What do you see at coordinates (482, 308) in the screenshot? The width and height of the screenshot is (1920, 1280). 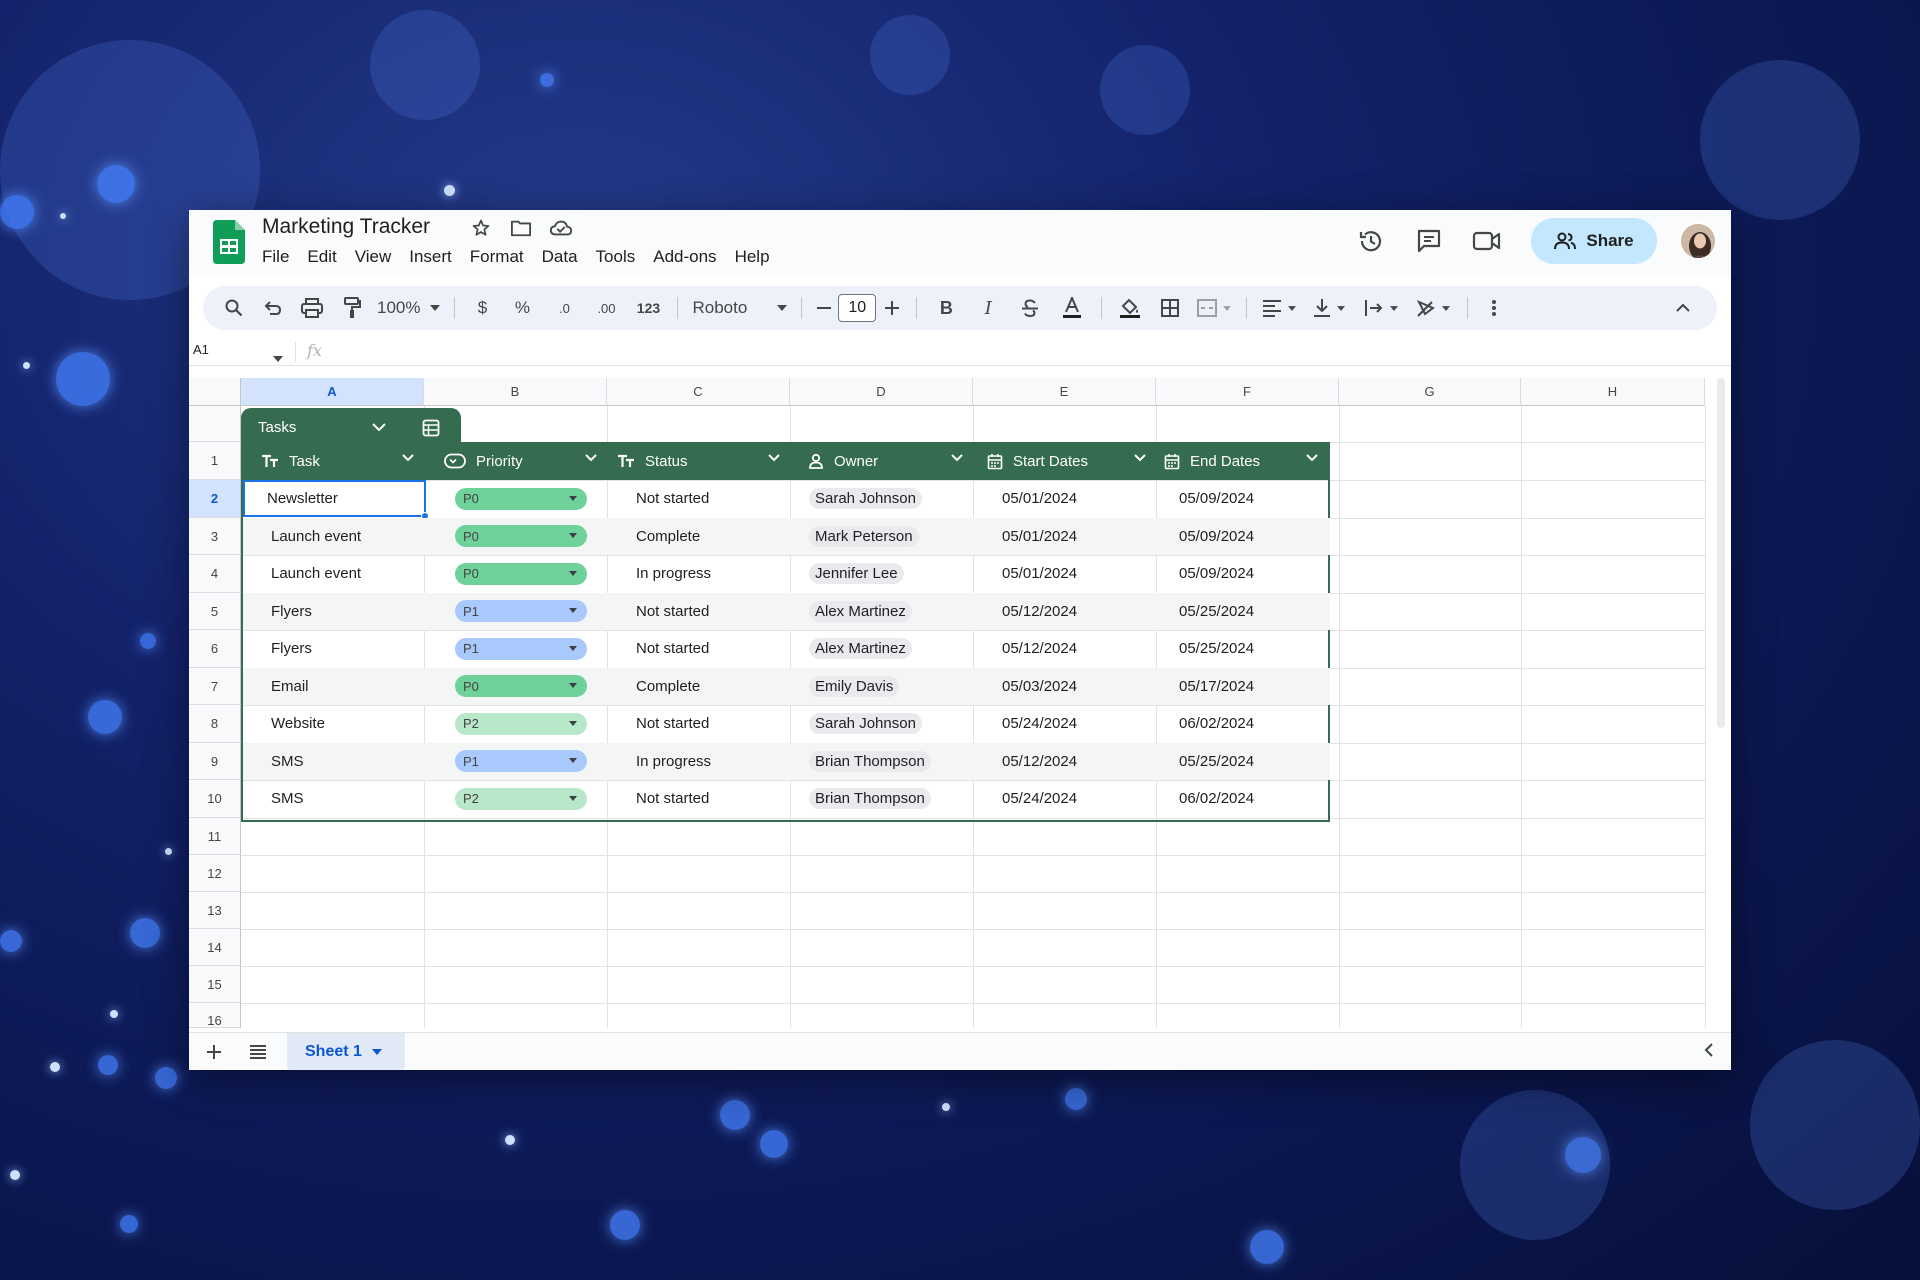 I see `currency-format-button: $` at bounding box center [482, 308].